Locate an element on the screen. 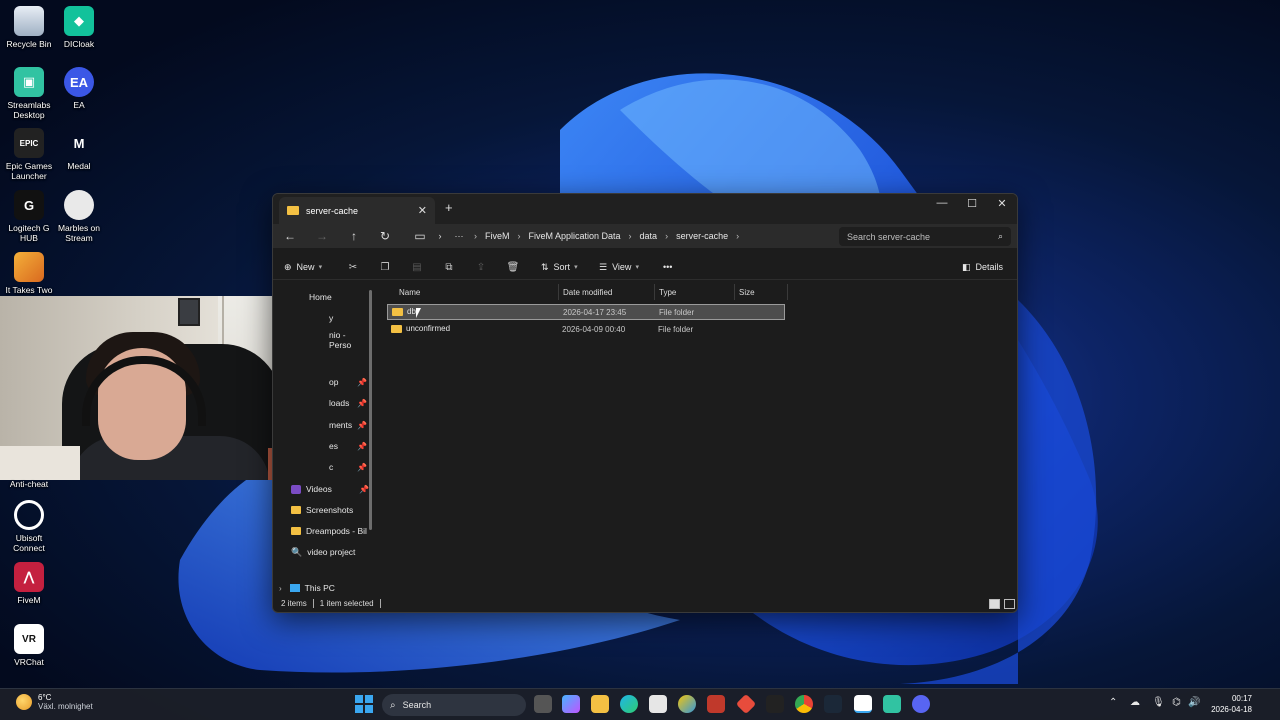 The width and height of the screenshot is (1280, 720). minimize-icon: — is located at coordinates (942, 203).